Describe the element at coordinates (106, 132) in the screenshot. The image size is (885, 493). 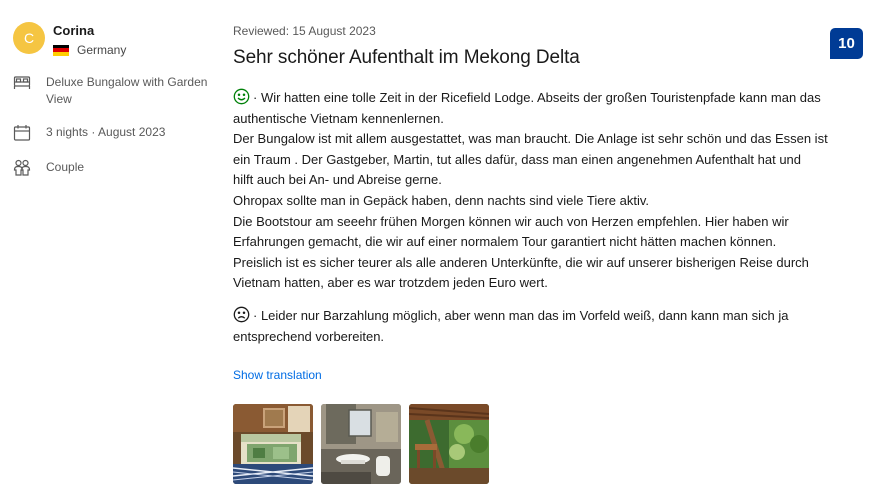
I see `stay-duration-label: 3 nights · August 2023` at that location.